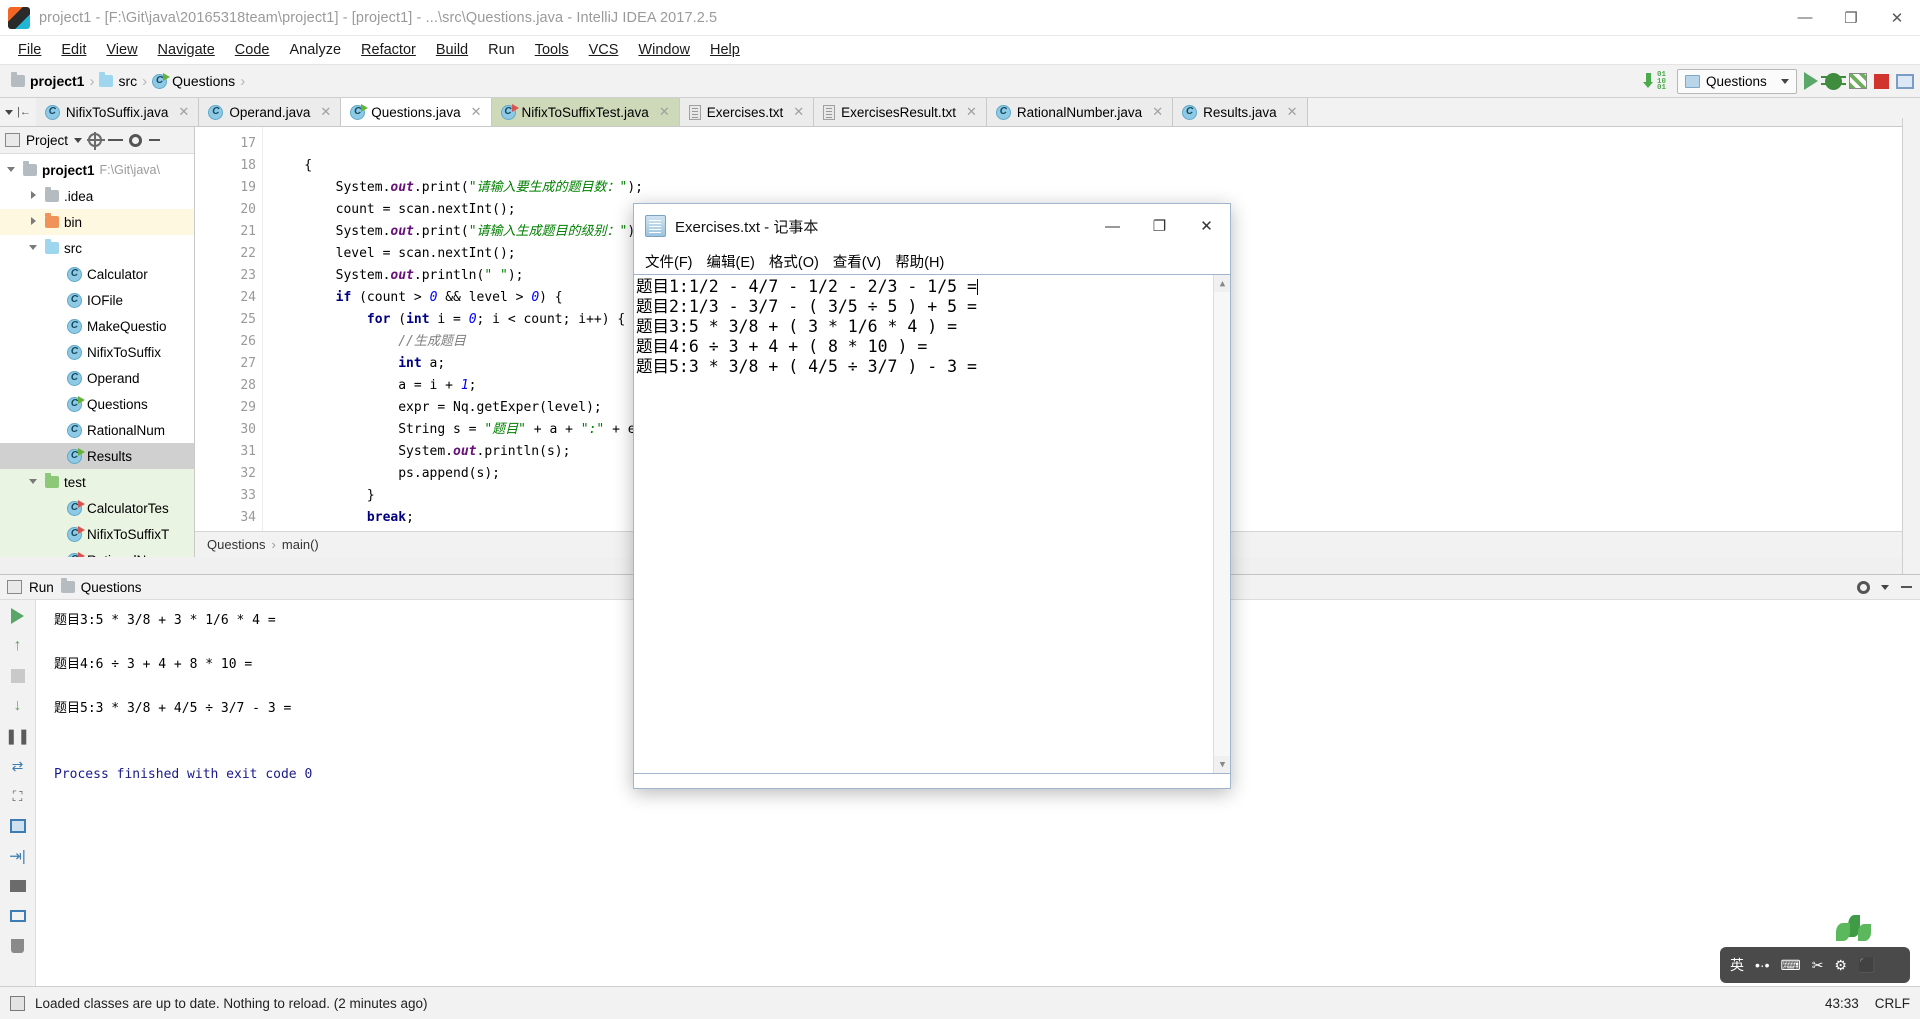 Image resolution: width=1920 pixels, height=1019 pixels. What do you see at coordinates (18, 646) in the screenshot?
I see `up-stack-button: ↑` at bounding box center [18, 646].